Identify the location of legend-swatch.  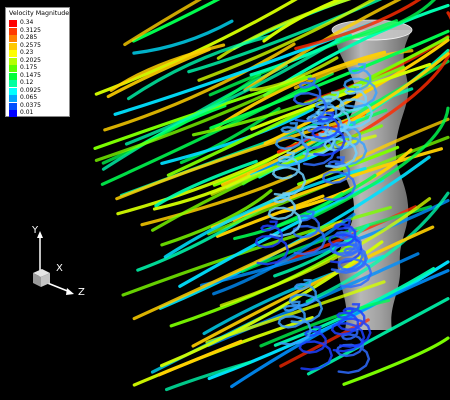
(13, 113).